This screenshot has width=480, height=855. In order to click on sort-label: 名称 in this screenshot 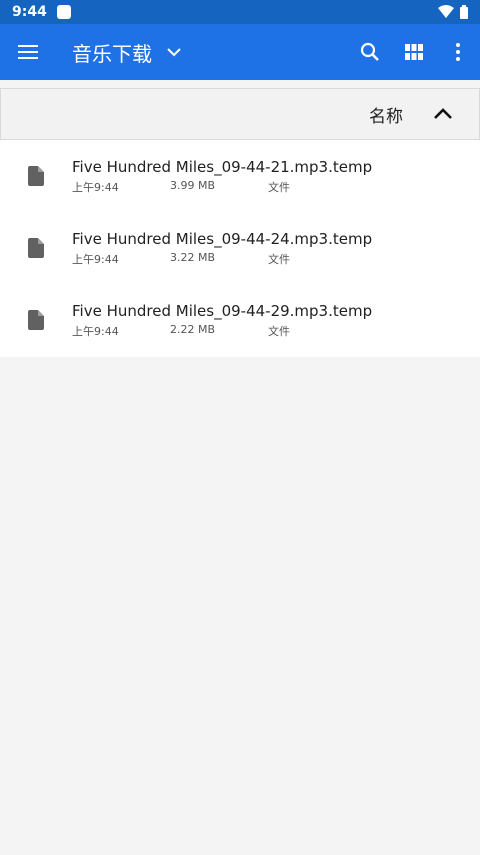, I will do `click(386, 114)`.